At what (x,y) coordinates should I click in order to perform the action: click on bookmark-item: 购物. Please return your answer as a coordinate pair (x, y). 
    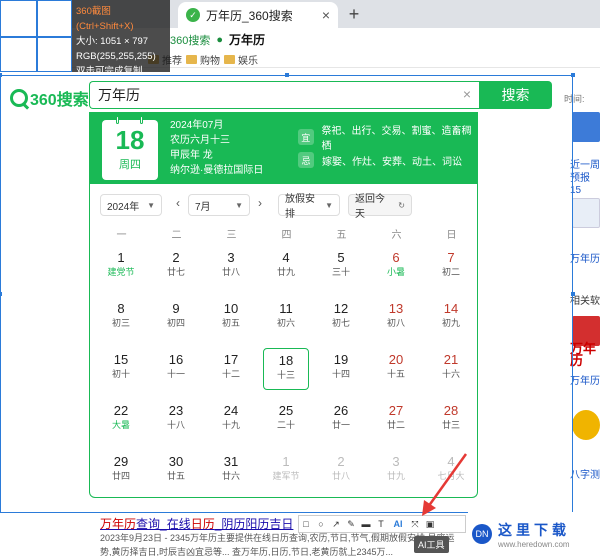
    Looking at the image, I should click on (203, 59).